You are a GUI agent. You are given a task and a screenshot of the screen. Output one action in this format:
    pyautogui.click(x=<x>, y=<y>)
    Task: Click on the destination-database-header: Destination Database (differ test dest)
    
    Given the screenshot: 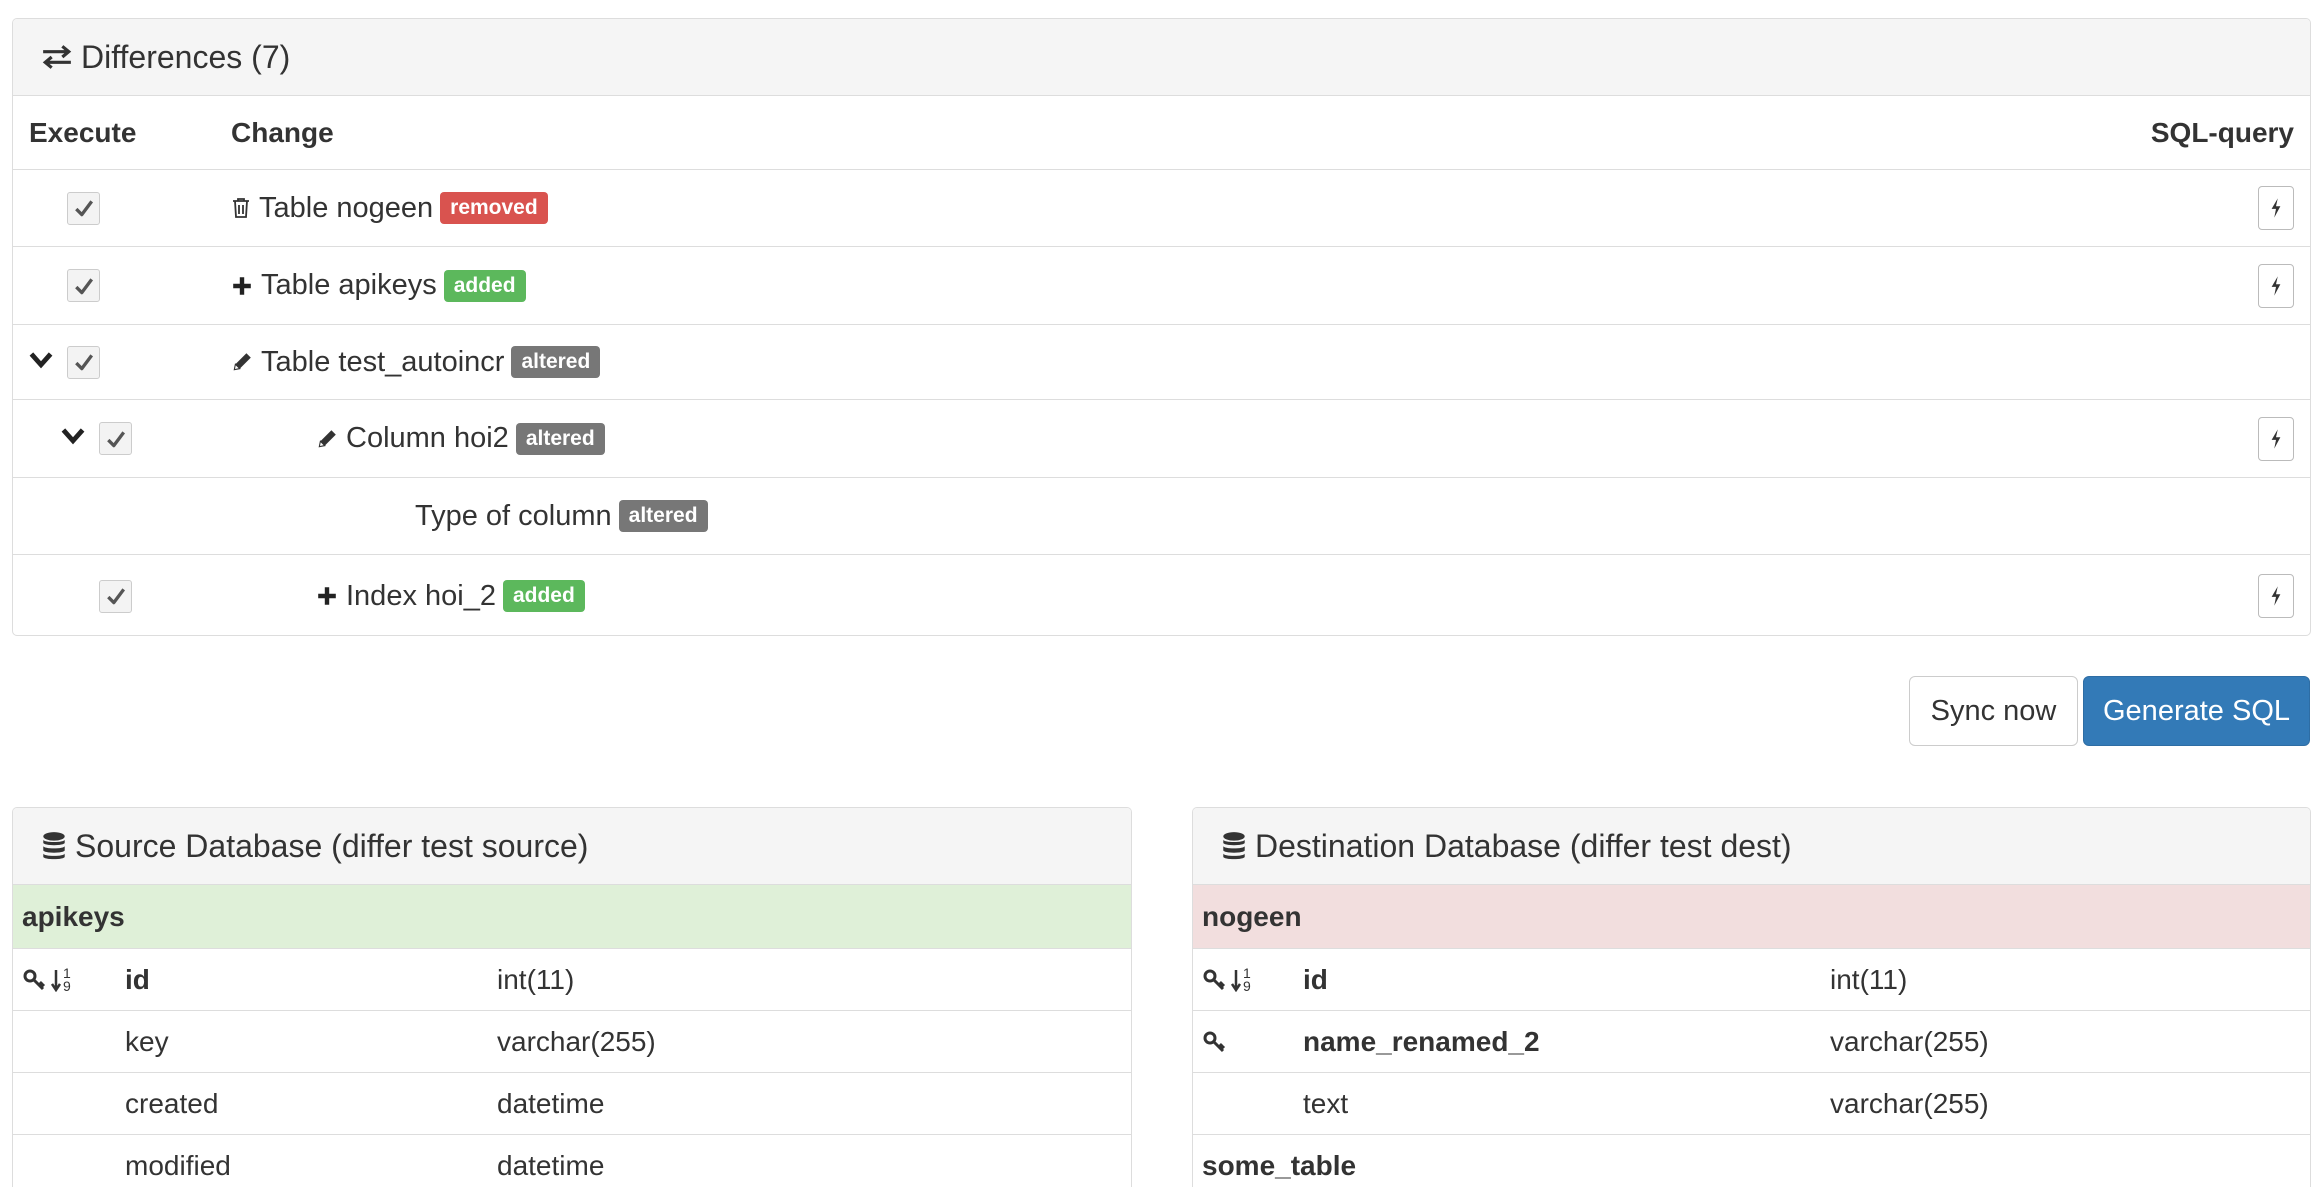 What is the action you would take?
    pyautogui.click(x=1751, y=846)
    